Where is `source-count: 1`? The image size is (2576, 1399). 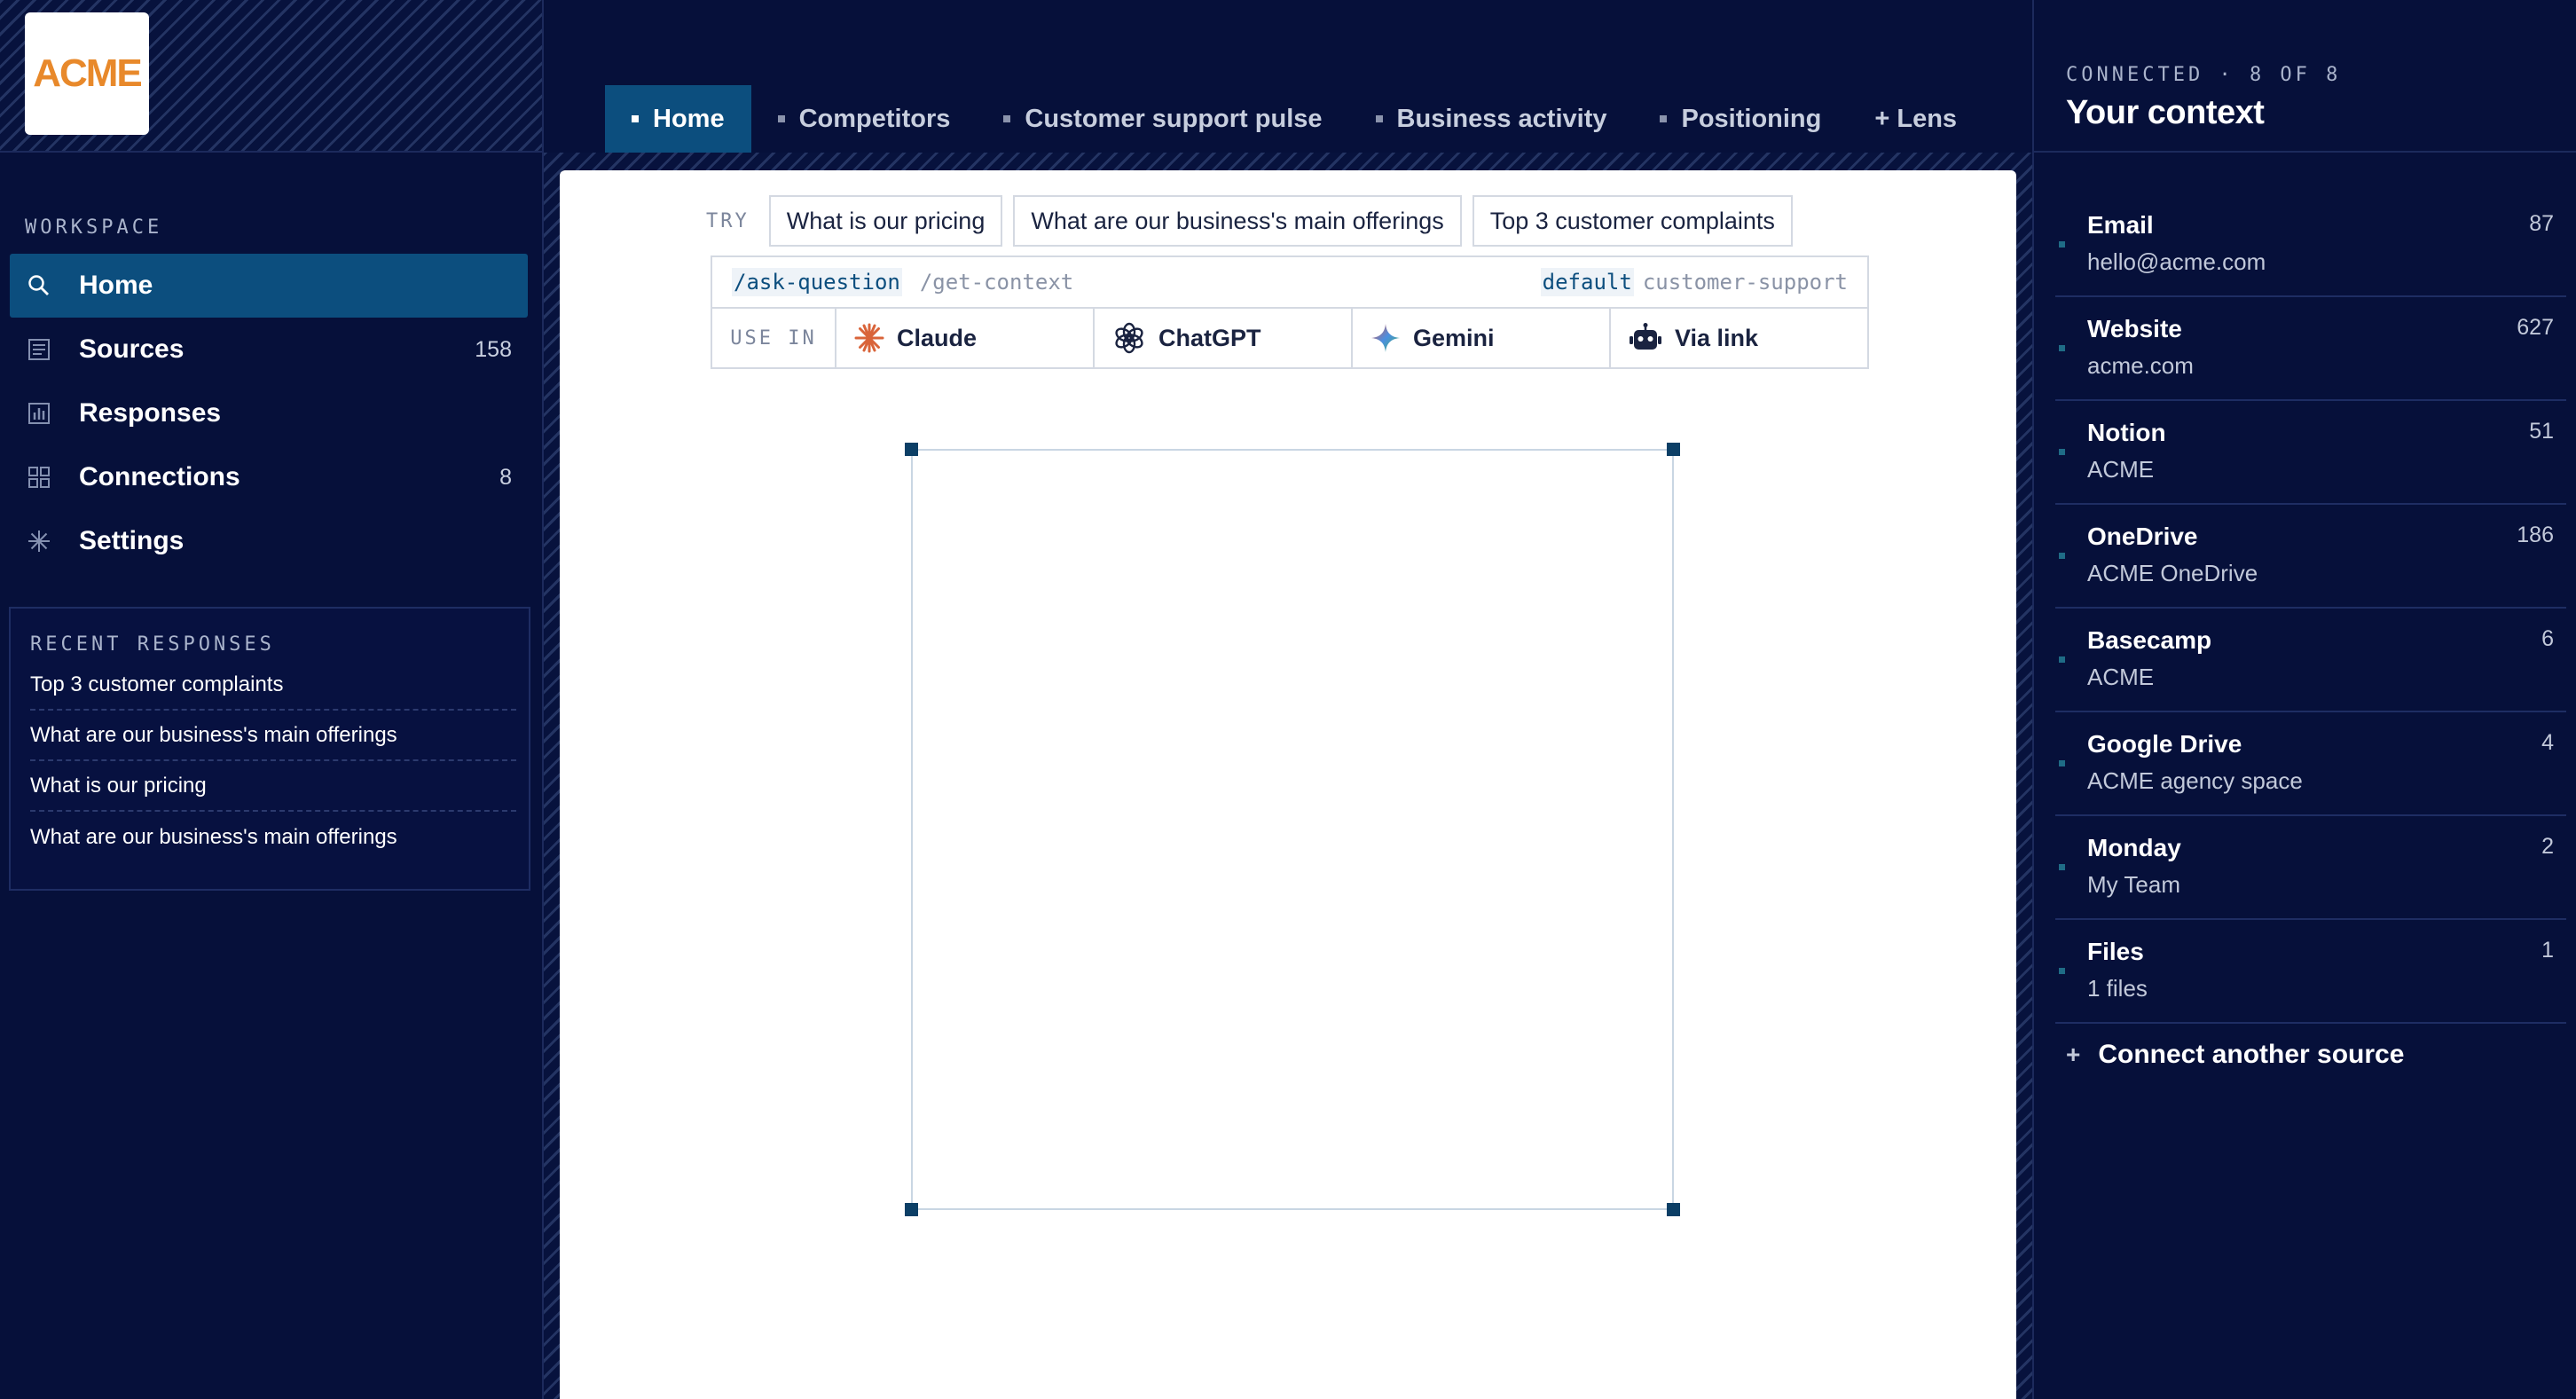 source-count: 1 is located at coordinates (2547, 950).